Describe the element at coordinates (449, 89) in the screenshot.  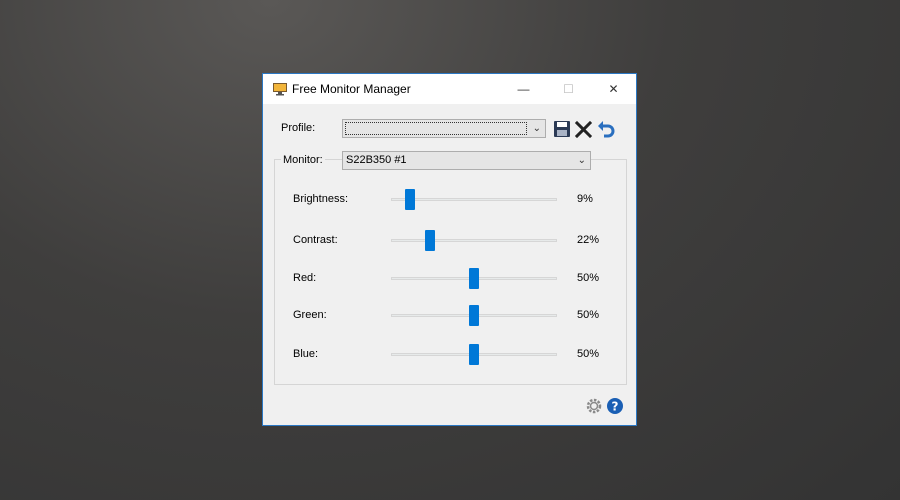
I see `title-bar: Free Monitor Manager — ☐ ✕` at that location.